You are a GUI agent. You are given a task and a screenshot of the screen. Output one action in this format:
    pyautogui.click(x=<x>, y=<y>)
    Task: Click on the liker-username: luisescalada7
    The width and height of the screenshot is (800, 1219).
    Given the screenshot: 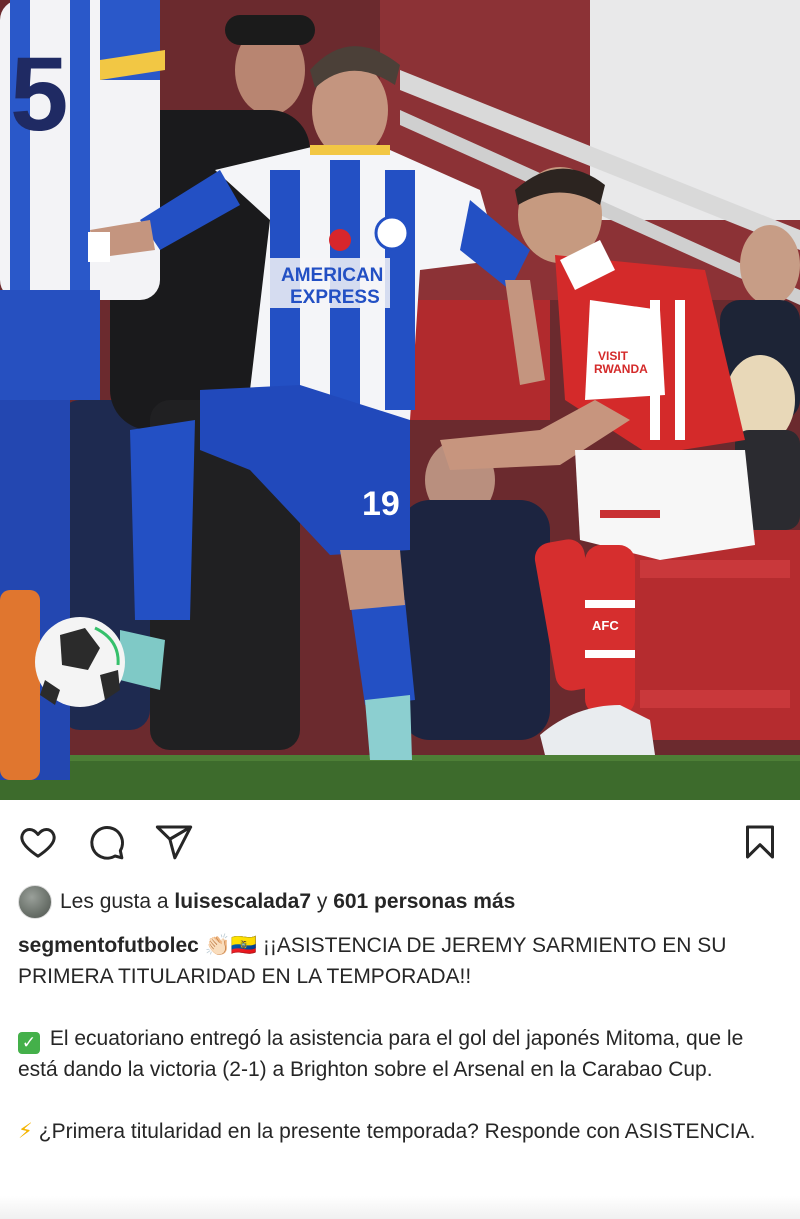 What is the action you would take?
    pyautogui.click(x=242, y=901)
    